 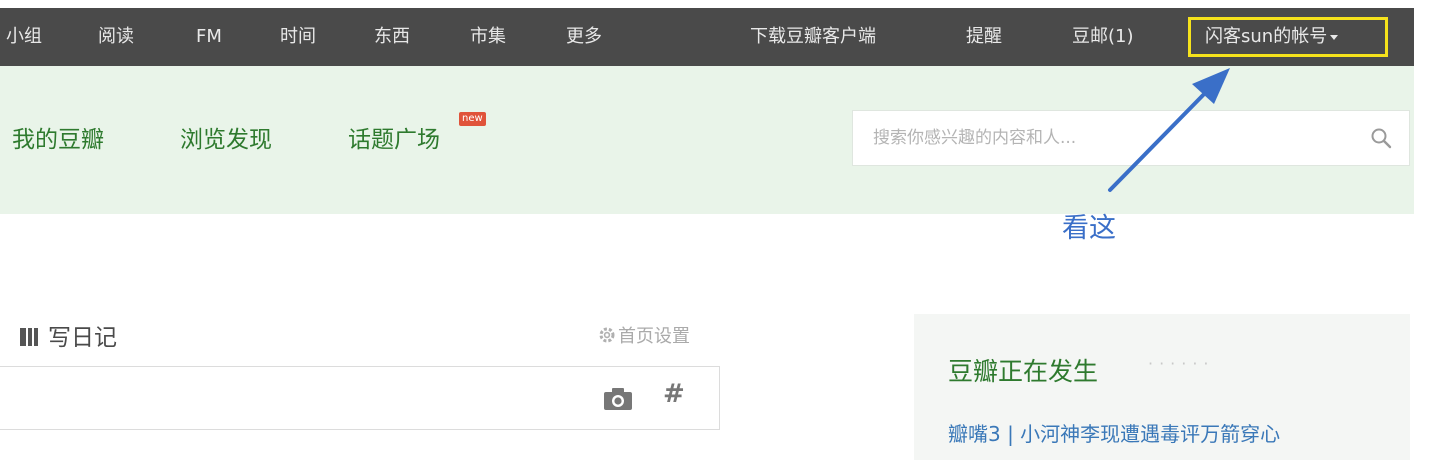 I want to click on douban-mail-link: 豆邮(1), so click(x=1103, y=37).